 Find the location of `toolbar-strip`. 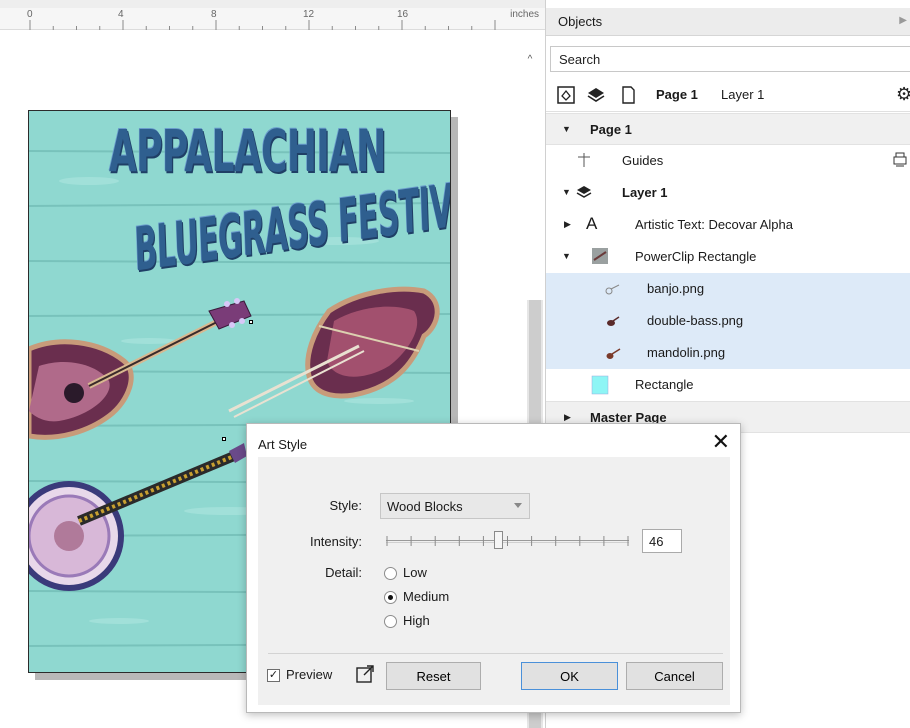

toolbar-strip is located at coordinates (272, 4).